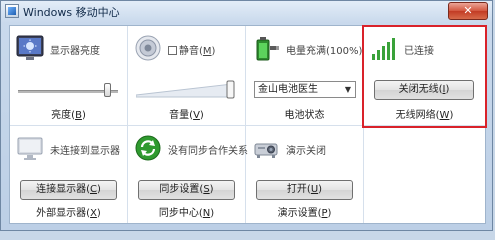 The width and height of the screenshot is (495, 240). Describe the element at coordinates (324, 51) in the screenshot. I see `battery-status-text: 电量充满(100%)` at that location.